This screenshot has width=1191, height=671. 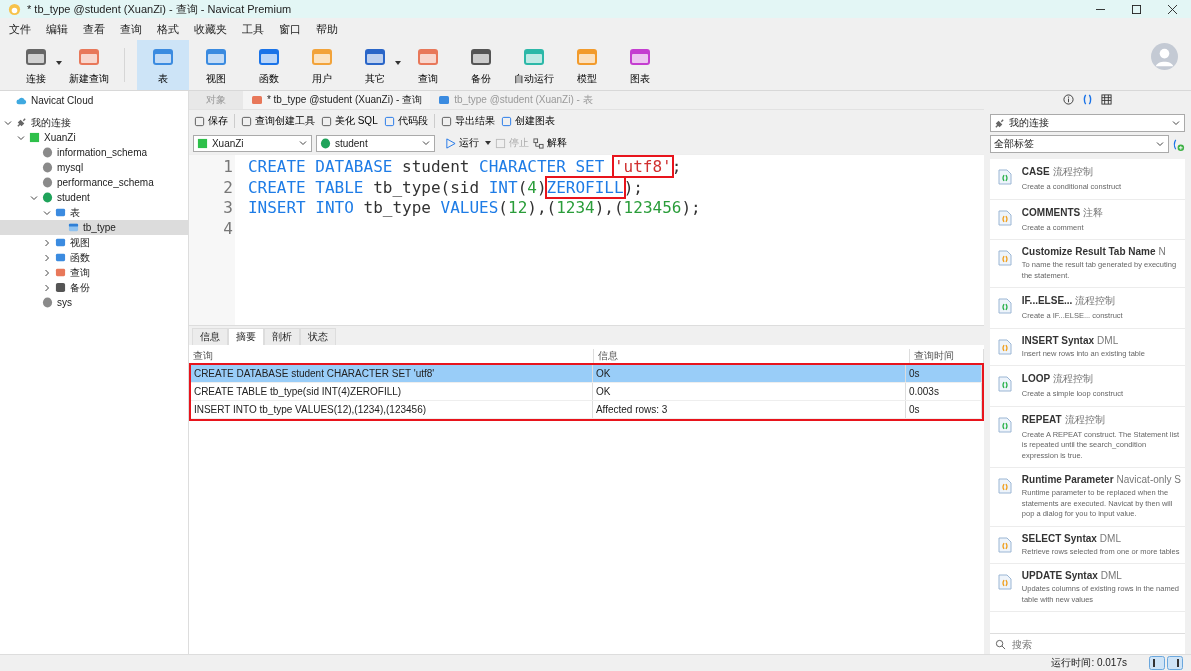 What do you see at coordinates (1106, 99) in the screenshot?
I see `grid-icon` at bounding box center [1106, 99].